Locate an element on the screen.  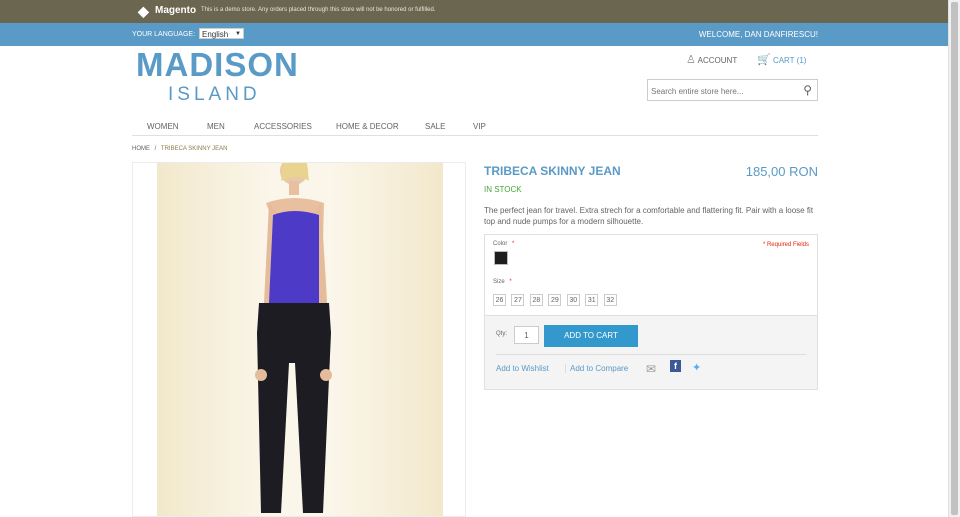
site-logo: MADISON is located at coordinates (217, 65).